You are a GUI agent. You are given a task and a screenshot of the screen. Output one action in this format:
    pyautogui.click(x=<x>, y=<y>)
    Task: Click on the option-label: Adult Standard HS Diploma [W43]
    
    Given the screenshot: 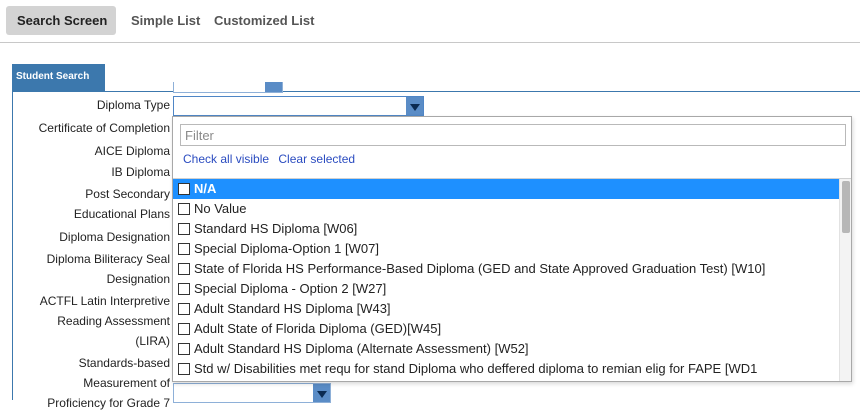 What is the action you would take?
    pyautogui.click(x=292, y=308)
    